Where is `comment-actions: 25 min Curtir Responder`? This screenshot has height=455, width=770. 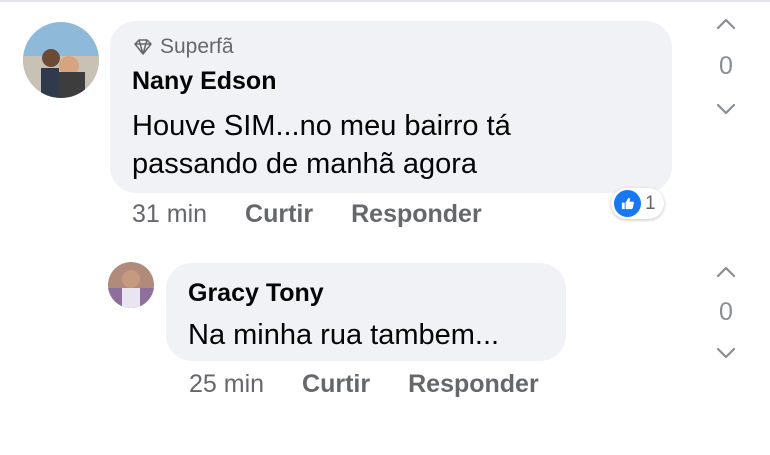 comment-actions: 25 min Curtir Responder is located at coordinates (383, 384).